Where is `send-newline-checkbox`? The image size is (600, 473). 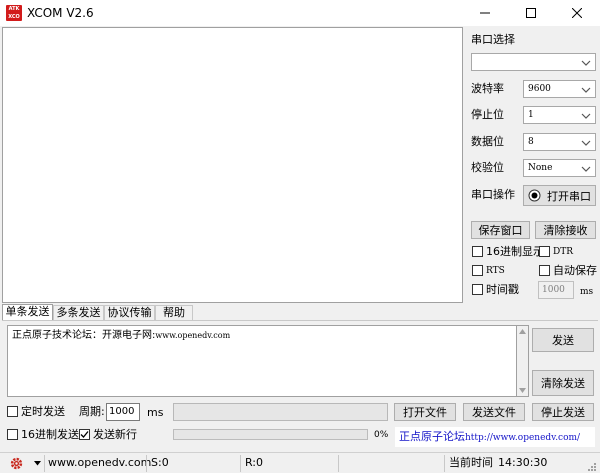 send-newline-checkbox is located at coordinates (84, 434).